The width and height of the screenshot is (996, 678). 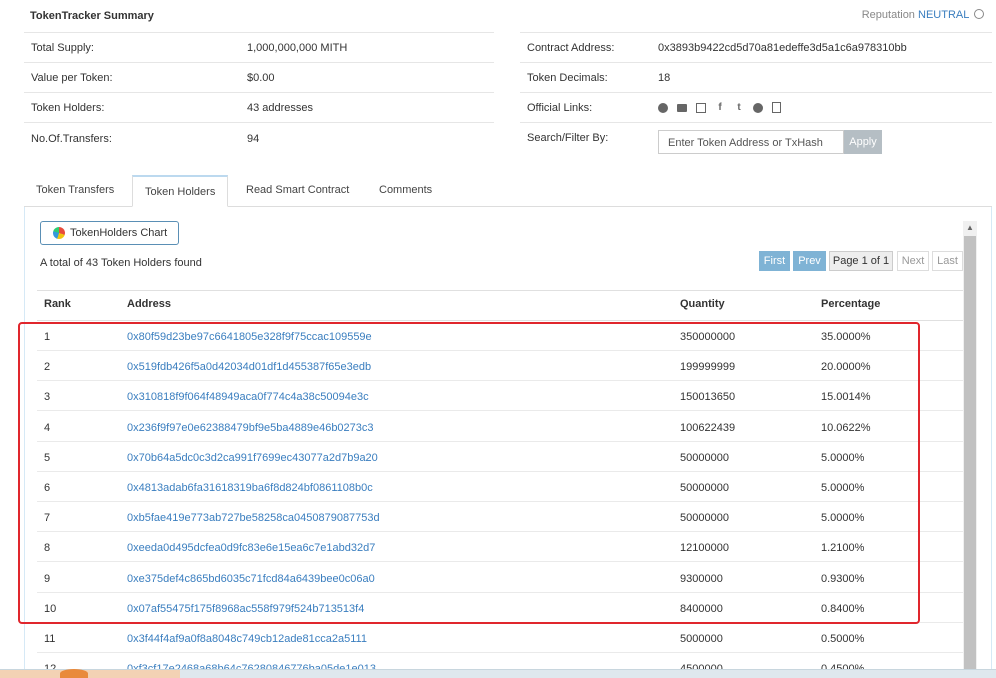 I want to click on scroll-thumb, so click(x=970, y=457).